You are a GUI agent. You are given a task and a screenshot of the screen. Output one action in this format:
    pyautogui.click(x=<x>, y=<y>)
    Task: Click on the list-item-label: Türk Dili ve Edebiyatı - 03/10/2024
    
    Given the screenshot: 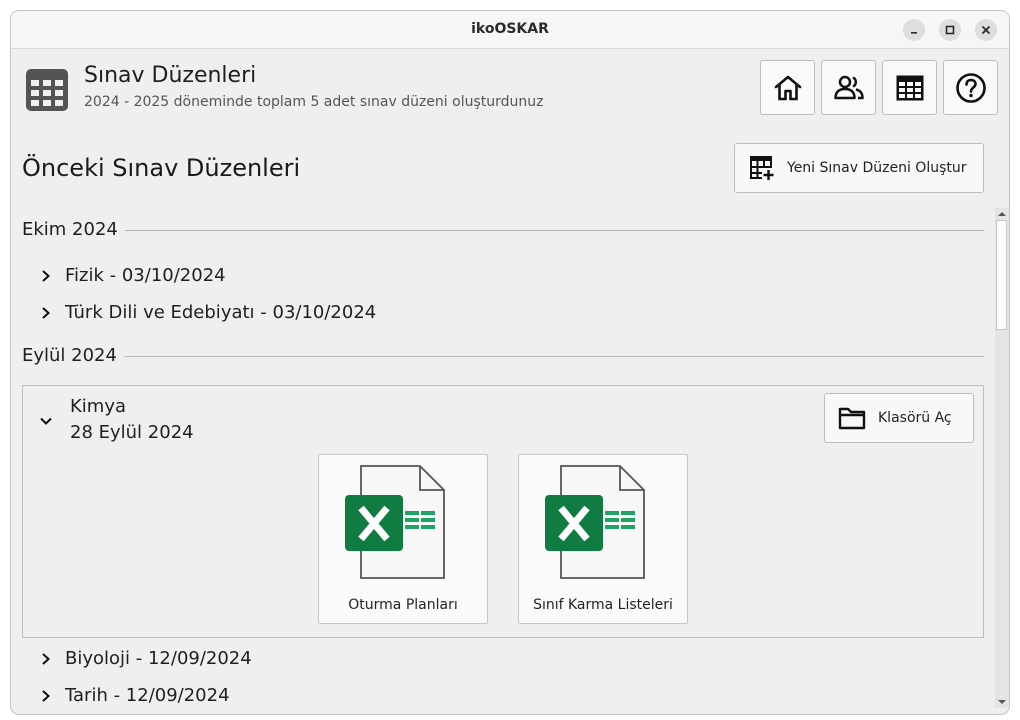 What is the action you would take?
    pyautogui.click(x=221, y=312)
    